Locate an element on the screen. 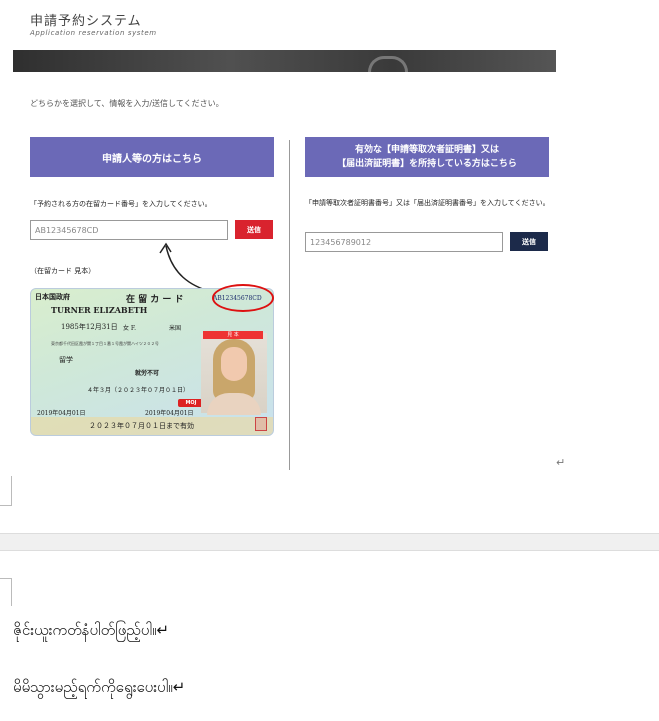  card-work-restriction: 就労不可 is located at coordinates (147, 373).